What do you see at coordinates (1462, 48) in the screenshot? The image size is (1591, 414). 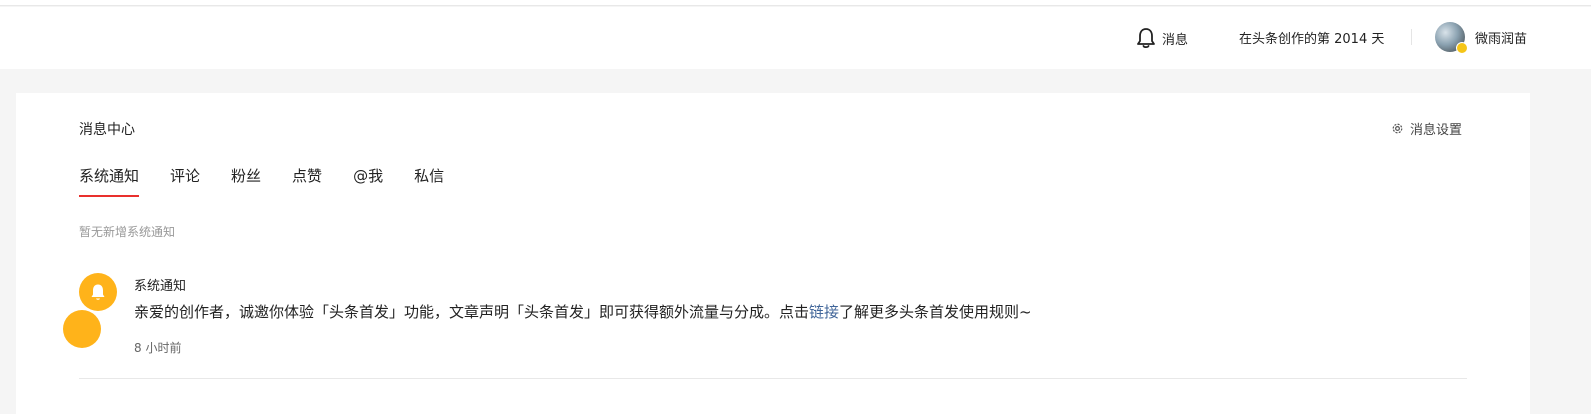 I see `verified-badge-icon` at bounding box center [1462, 48].